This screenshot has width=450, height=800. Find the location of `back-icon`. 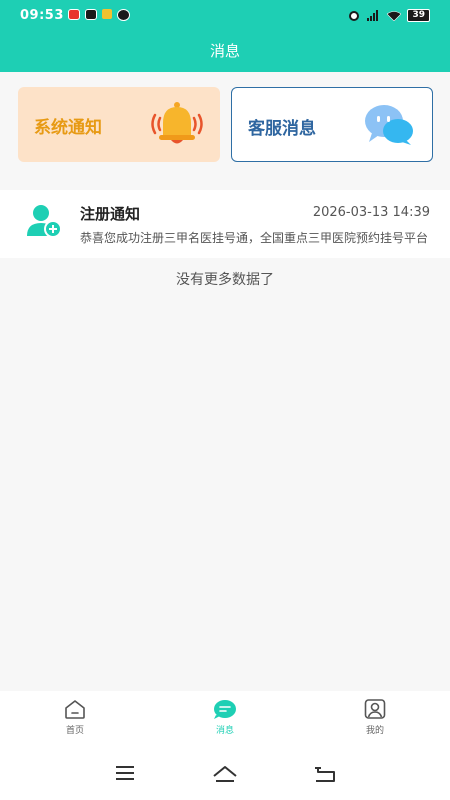

back-icon is located at coordinates (325, 774).